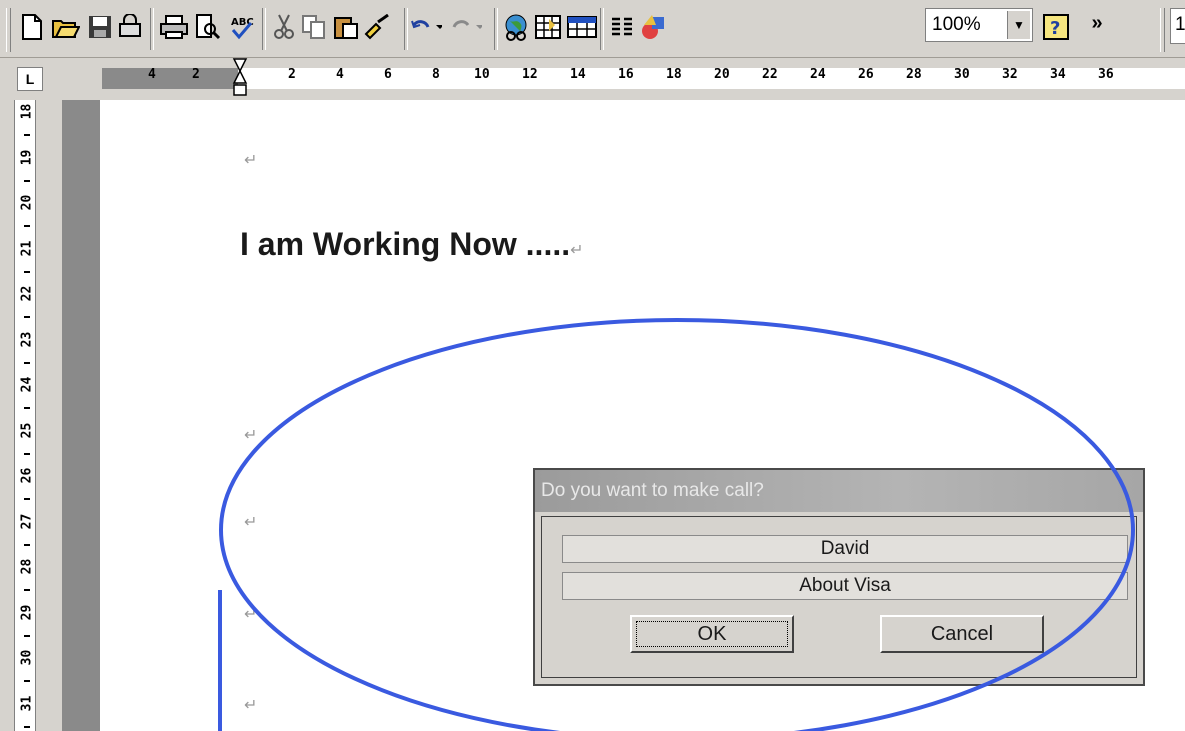 This screenshot has width=1185, height=731. I want to click on document-heading: I am Working Now .....↵, so click(412, 244).